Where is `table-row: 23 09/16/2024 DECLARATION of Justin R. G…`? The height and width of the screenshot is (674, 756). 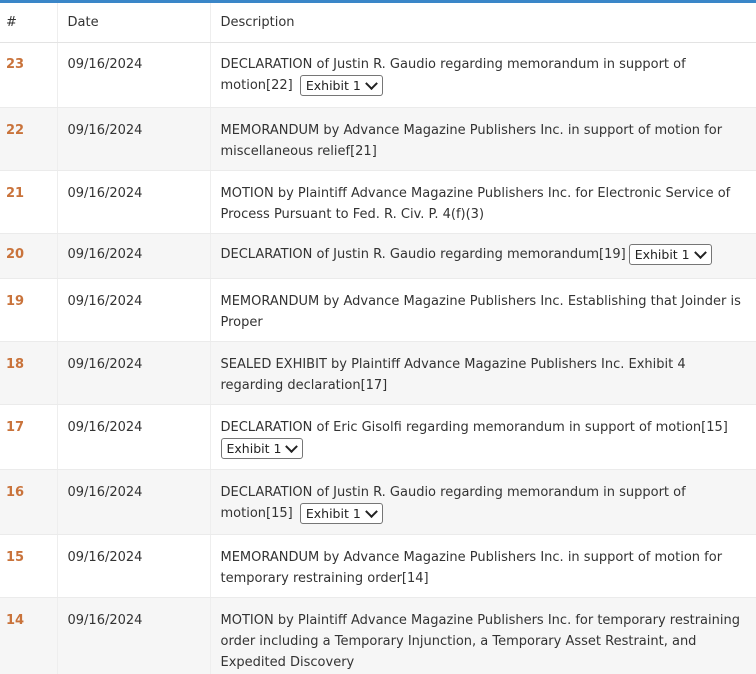 table-row: 23 09/16/2024 DECLARATION of Justin R. G… is located at coordinates (378, 75).